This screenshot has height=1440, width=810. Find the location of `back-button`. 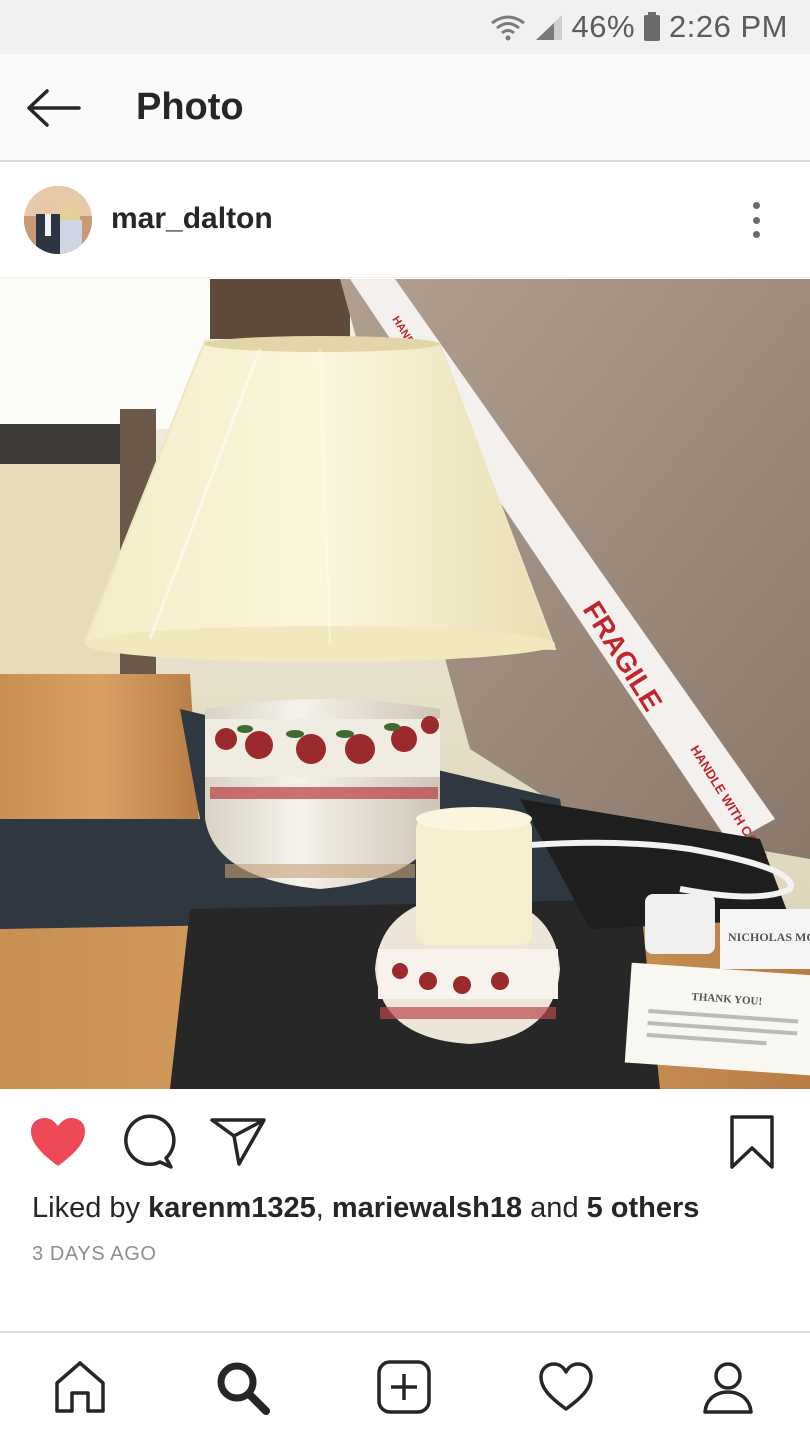

back-button is located at coordinates (53, 108).